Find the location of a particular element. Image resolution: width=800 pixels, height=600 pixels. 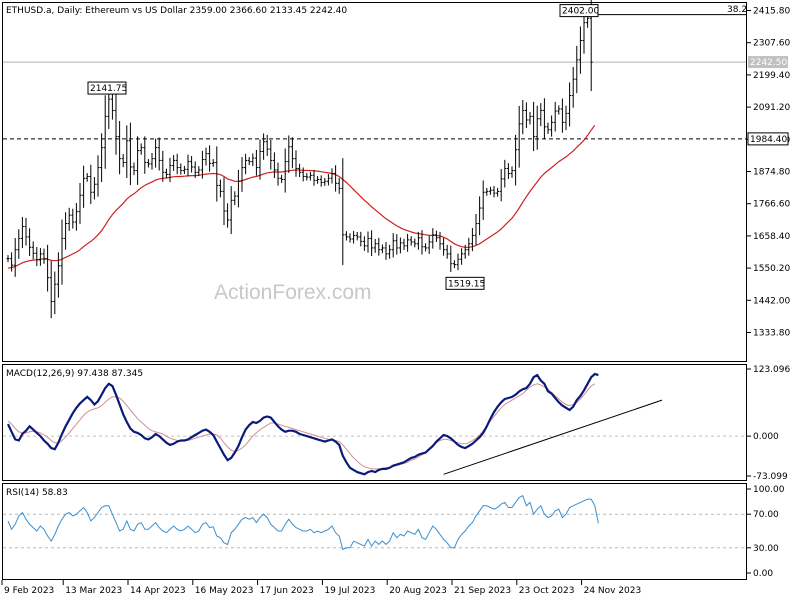

rsi-axis-label: 30.00 is located at coordinates (766, 549).